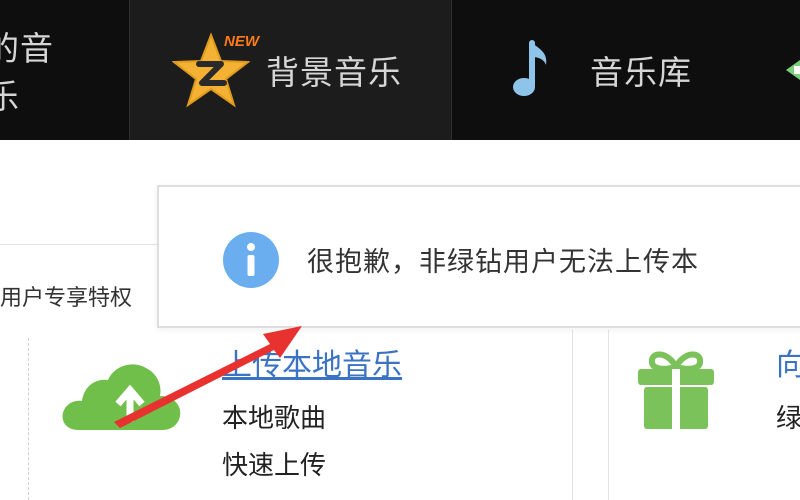  What do you see at coordinates (274, 466) in the screenshot?
I see `upload-desc-line2: 快速上传` at bounding box center [274, 466].